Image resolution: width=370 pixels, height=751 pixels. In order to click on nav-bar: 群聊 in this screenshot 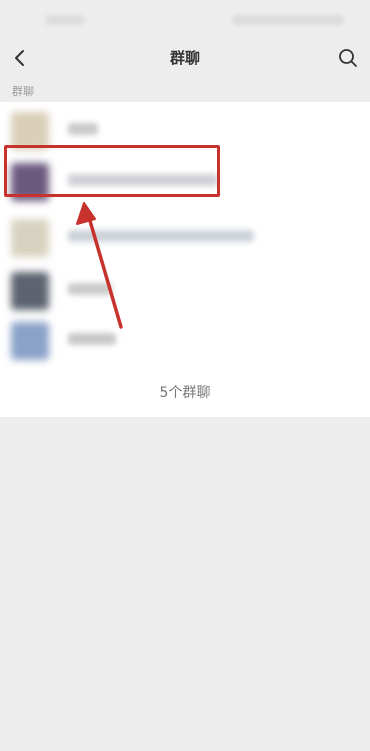, I will do `click(185, 58)`.